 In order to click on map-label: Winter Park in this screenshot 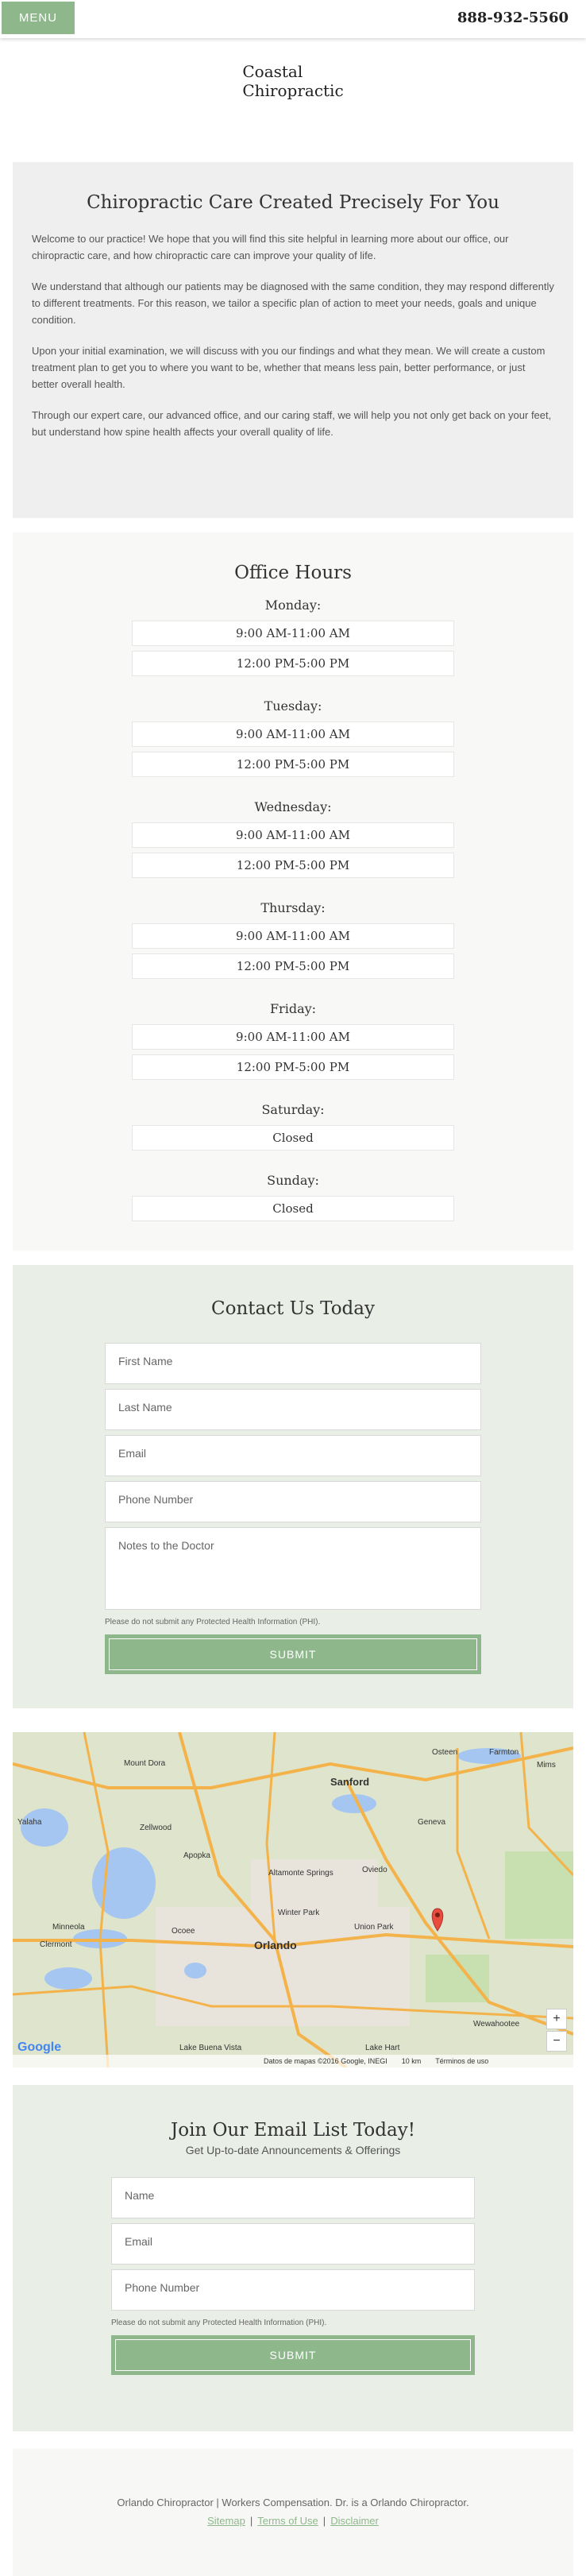, I will do `click(299, 1913)`.